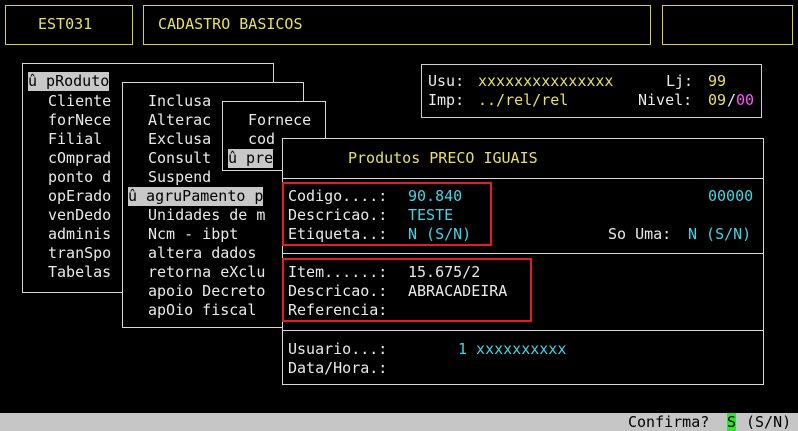 The image size is (798, 431). Describe the element at coordinates (430, 215) in the screenshot. I see `descricao-field: TESTE` at that location.